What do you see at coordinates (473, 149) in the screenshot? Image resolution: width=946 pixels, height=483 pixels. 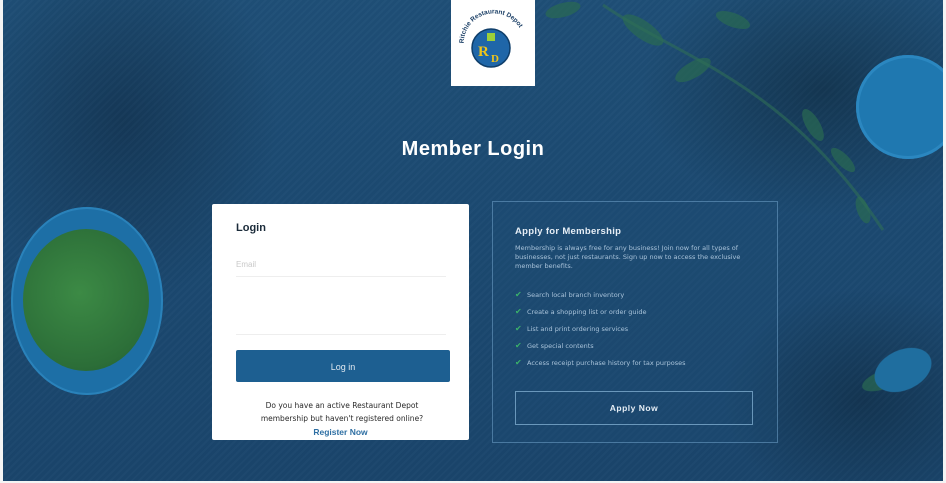 I see `page-title: Member Login` at bounding box center [473, 149].